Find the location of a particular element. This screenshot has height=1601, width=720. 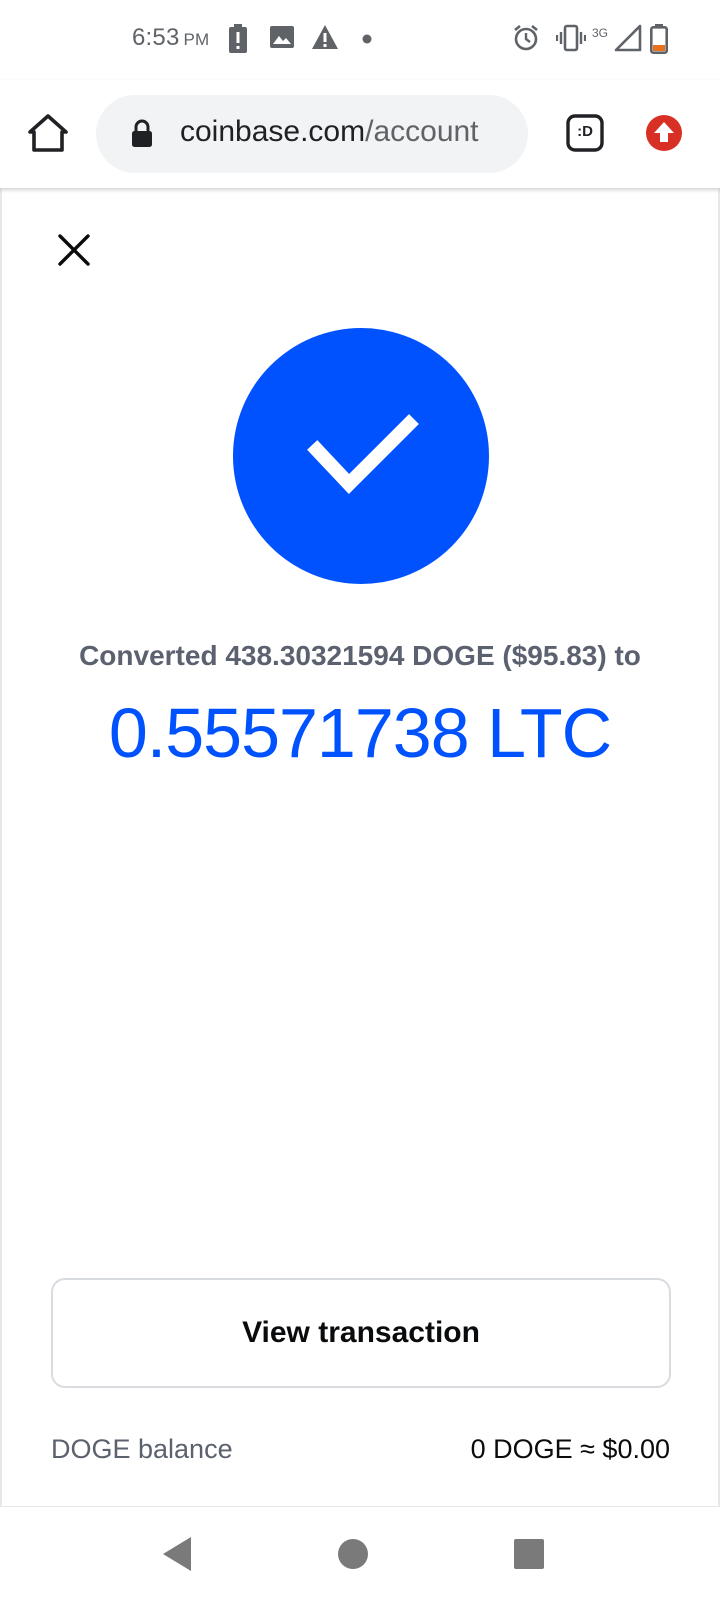

url-path: /account is located at coordinates (422, 131).